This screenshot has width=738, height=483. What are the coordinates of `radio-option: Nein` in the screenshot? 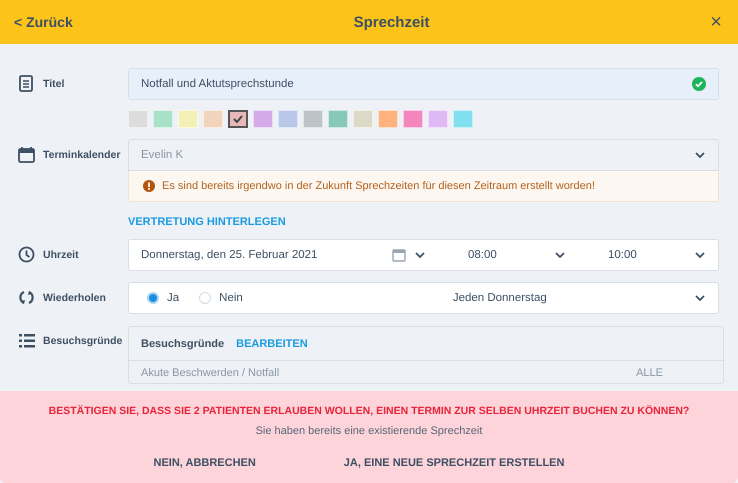 It's located at (221, 298).